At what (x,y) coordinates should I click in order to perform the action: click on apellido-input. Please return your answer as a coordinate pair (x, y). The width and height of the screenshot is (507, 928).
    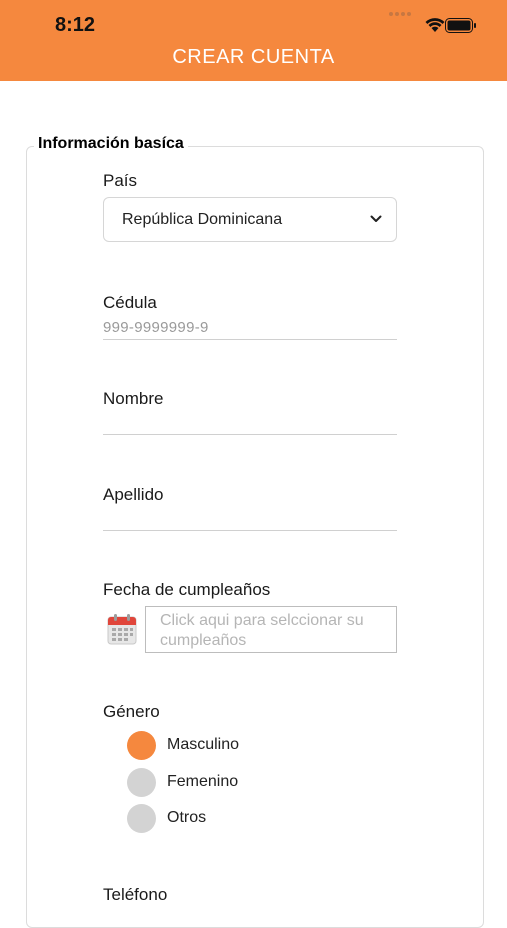
    Looking at the image, I should click on (250, 519).